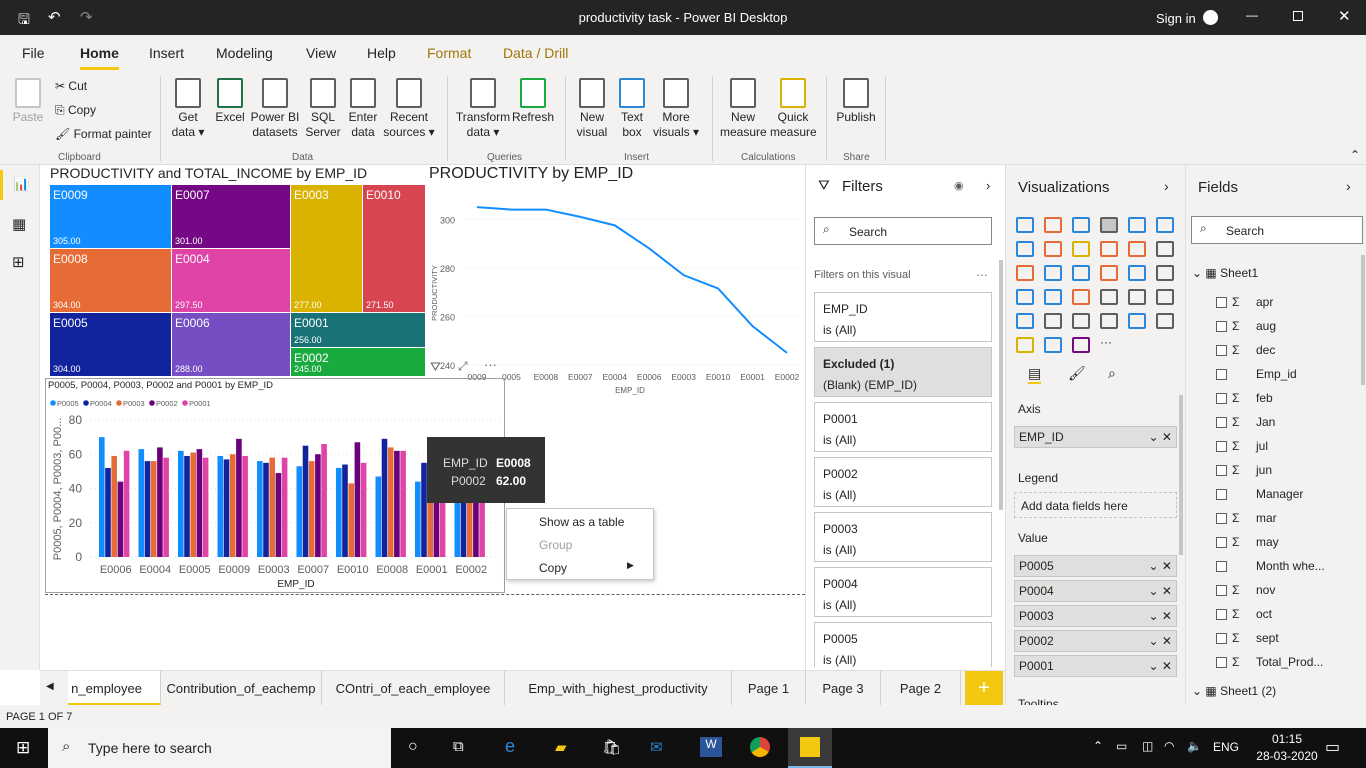 The height and width of the screenshot is (768, 1366). I want to click on more-options-icon: ···, so click(490, 364).